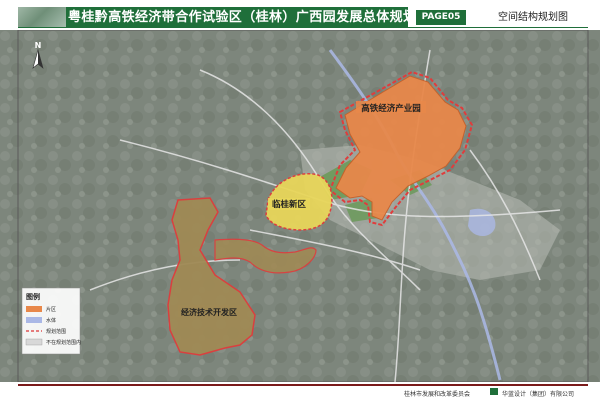 This screenshot has width=600, height=400. What do you see at coordinates (34, 342) in the screenshot?
I see `legend-swatch-outside` at bounding box center [34, 342].